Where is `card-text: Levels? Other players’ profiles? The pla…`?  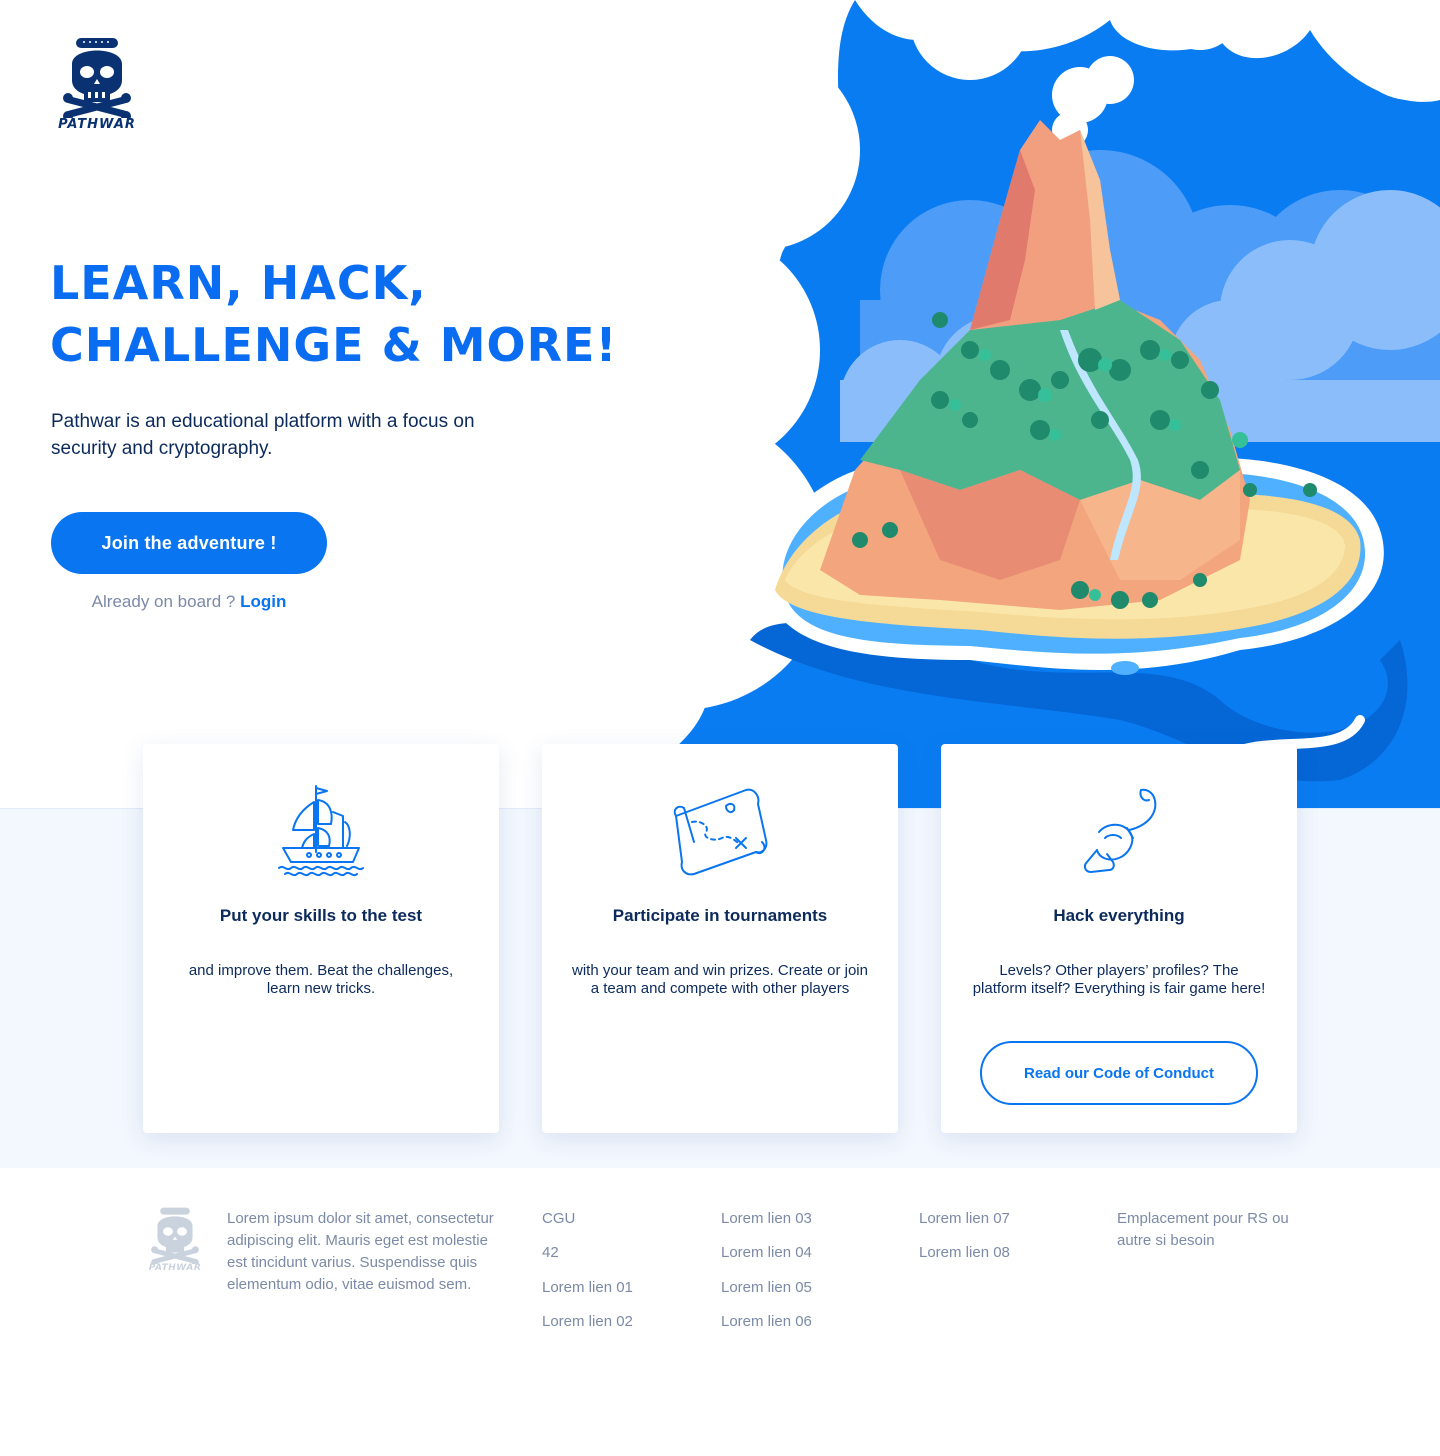 card-text: Levels? Other players’ profiles? The pla… is located at coordinates (1119, 979).